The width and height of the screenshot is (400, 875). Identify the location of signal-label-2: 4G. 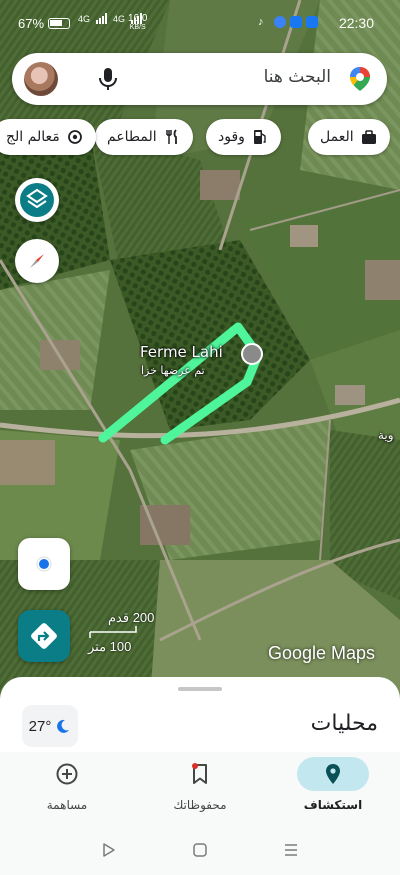
(119, 19).